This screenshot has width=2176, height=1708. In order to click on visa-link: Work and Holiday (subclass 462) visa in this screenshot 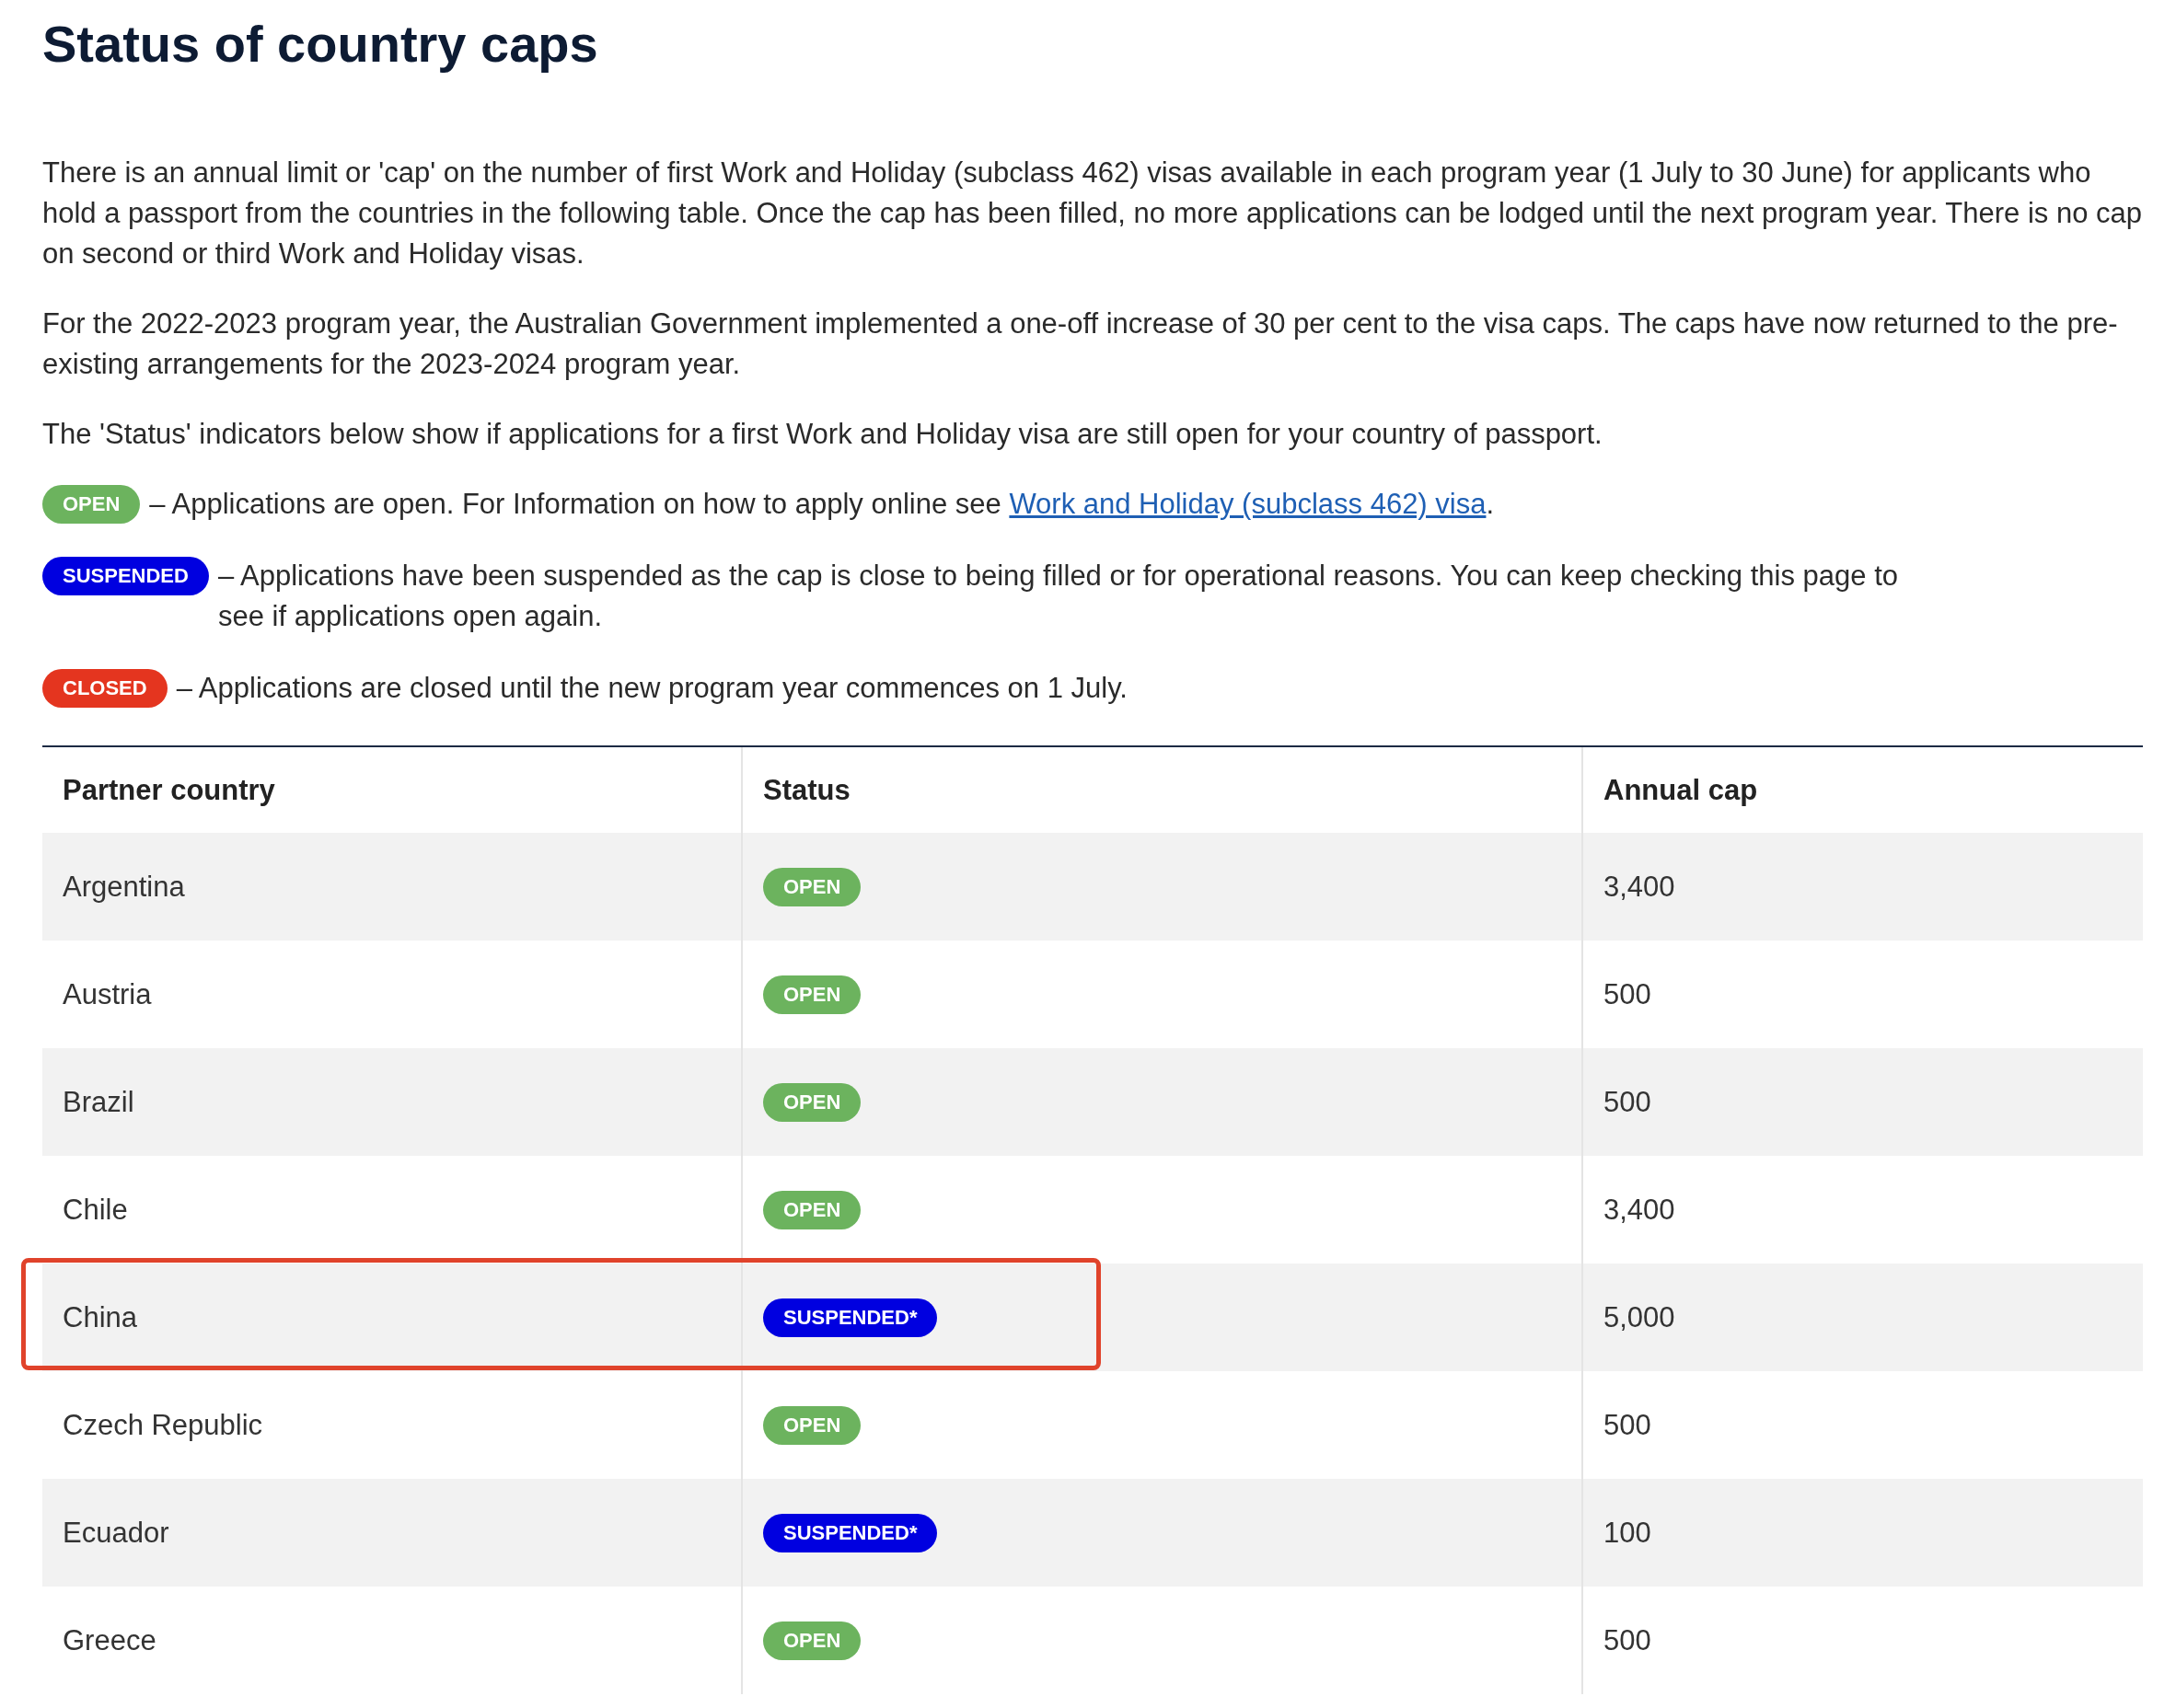, I will do `click(1248, 504)`.